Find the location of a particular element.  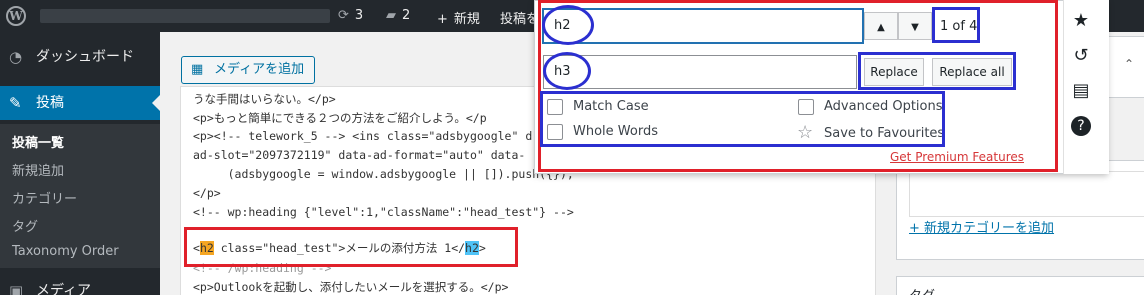

code-line: <!-- /wp:heading --> is located at coordinates (262, 268).